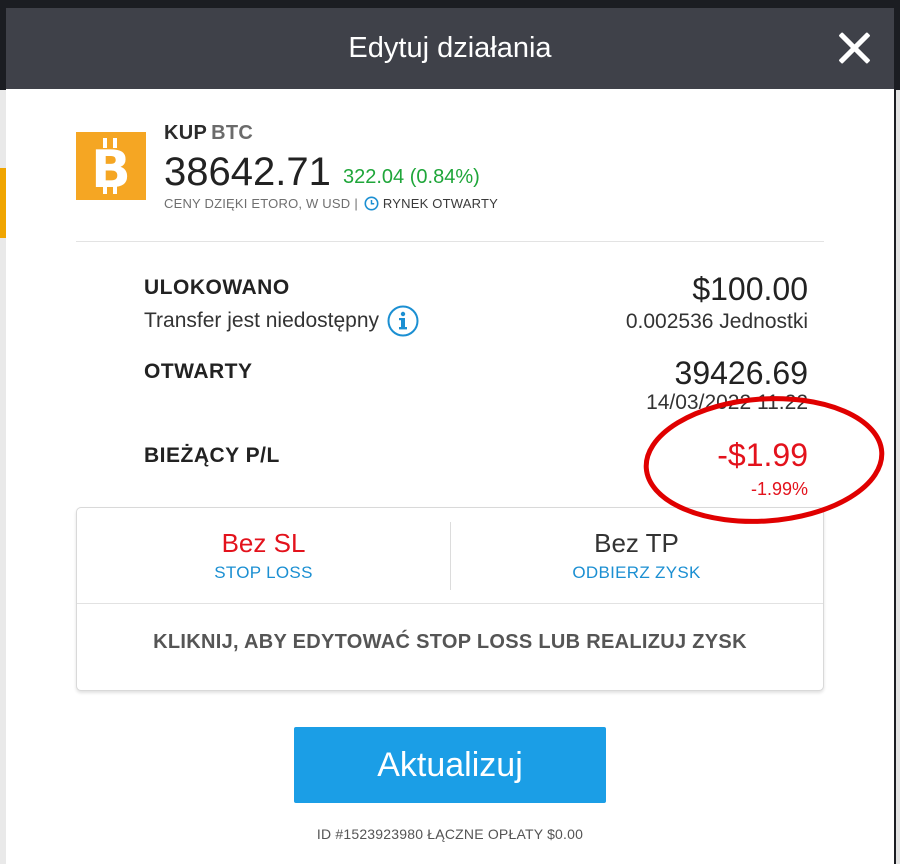 The height and width of the screenshot is (864, 900). I want to click on price-meta: CENY DZIĘKI ETORO, W USD | RYNEK OTWARTY, so click(331, 203).